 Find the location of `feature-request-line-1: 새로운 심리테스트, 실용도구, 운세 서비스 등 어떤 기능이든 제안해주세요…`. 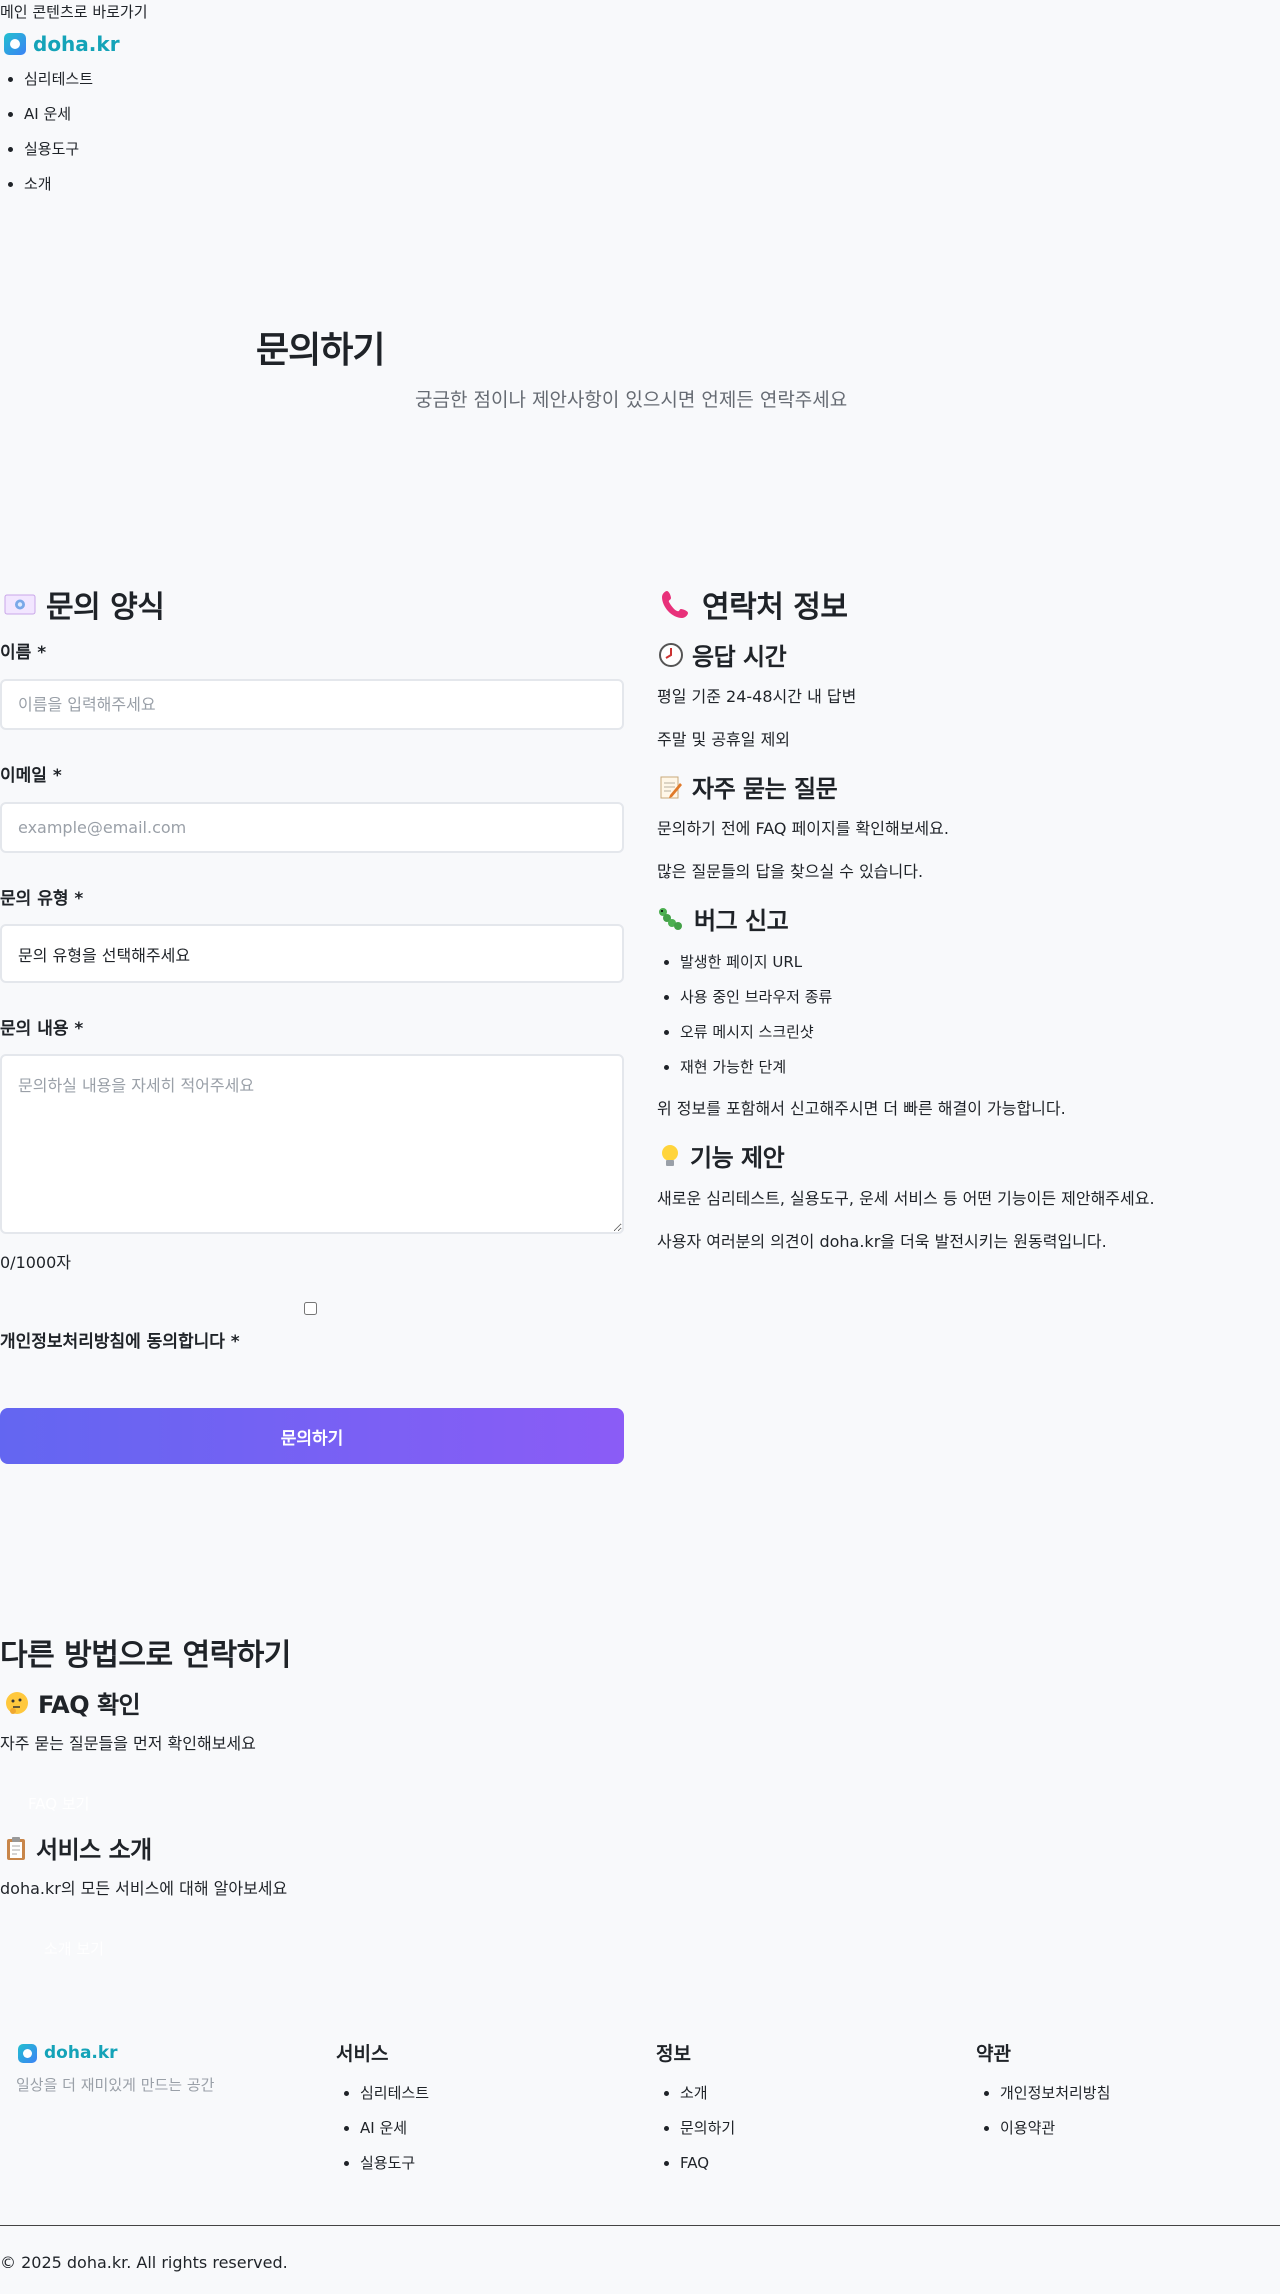

feature-request-line-1: 새로운 심리테스트, 실용도구, 운세 서비스 등 어떤 기능이든 제안해주세요… is located at coordinates (906, 1198).